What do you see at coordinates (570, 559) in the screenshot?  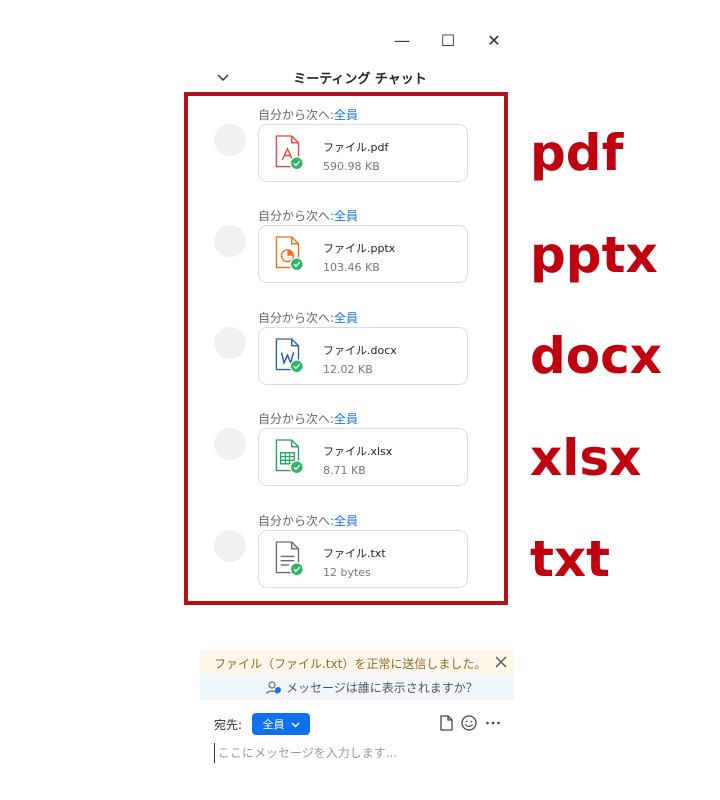 I see `file-type-label: txt` at bounding box center [570, 559].